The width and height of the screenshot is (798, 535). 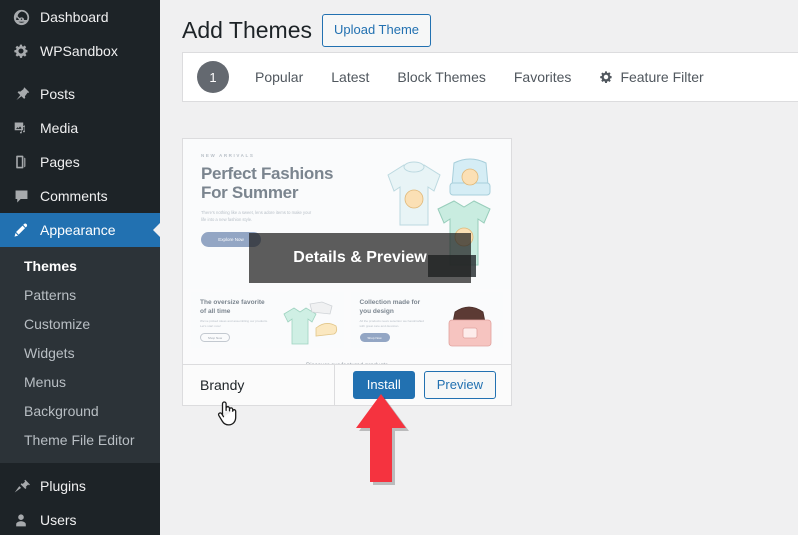 I want to click on details-preview-overlay: Details & Preview, so click(x=360, y=258).